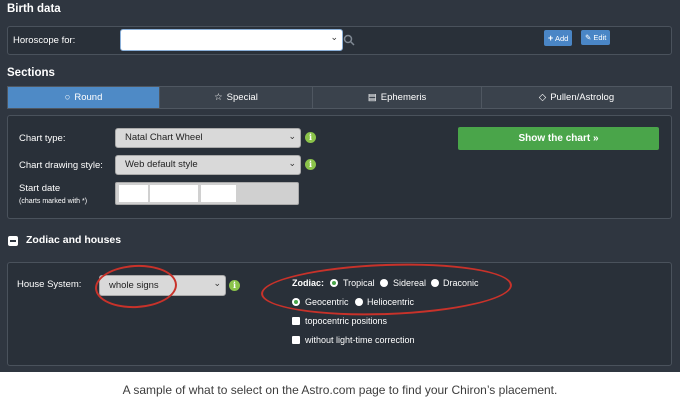  I want to click on add-button: + Add, so click(558, 38).